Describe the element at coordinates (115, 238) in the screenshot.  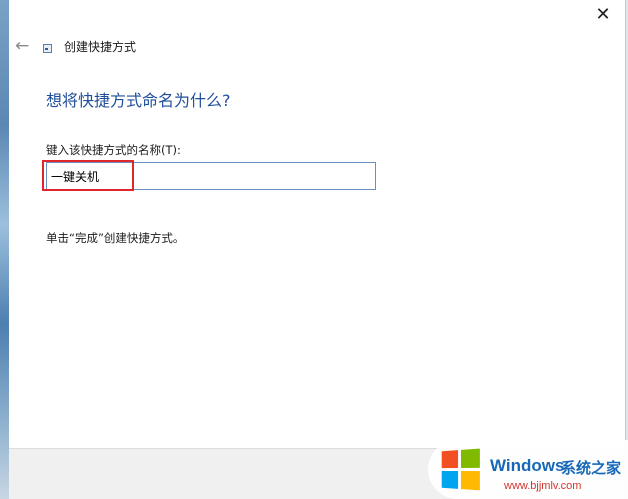
I see `finish-hint-text: 单击“完成”创建快捷方式。` at that location.